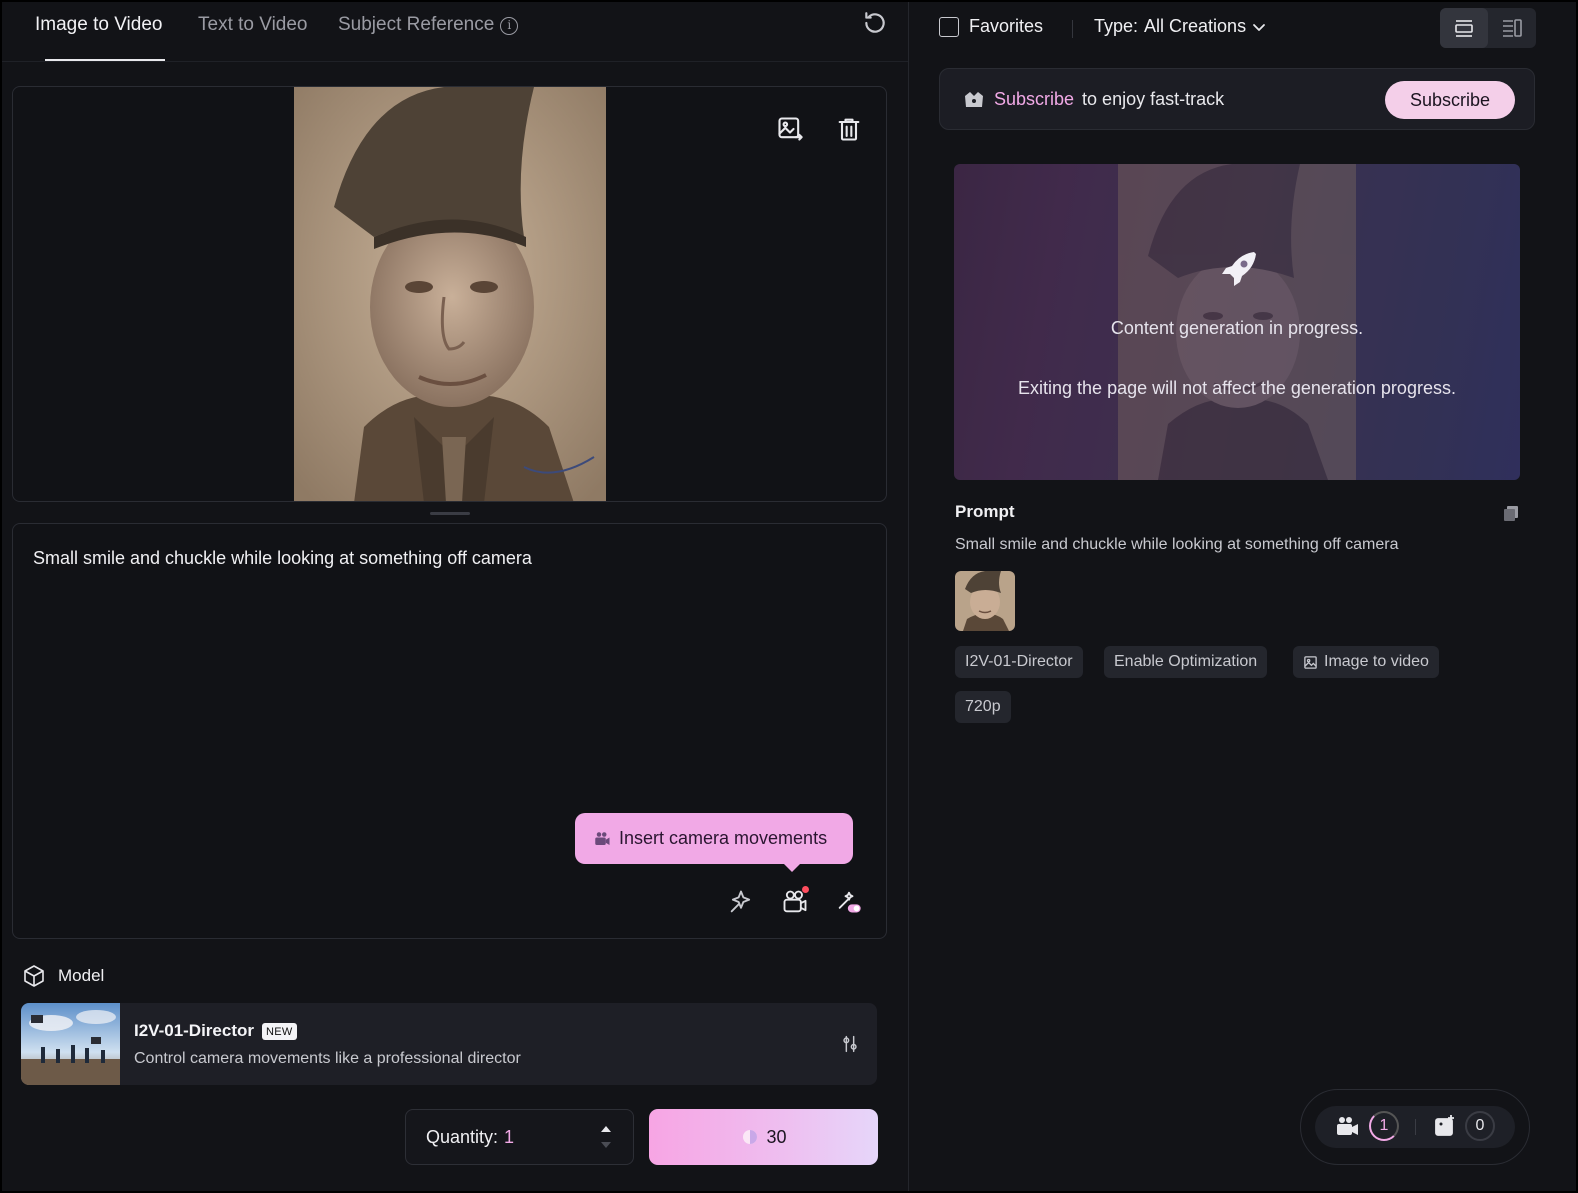 Image resolution: width=1578 pixels, height=1193 pixels. Describe the element at coordinates (1006, 26) in the screenshot. I see `favorites-label: Favorites` at that location.